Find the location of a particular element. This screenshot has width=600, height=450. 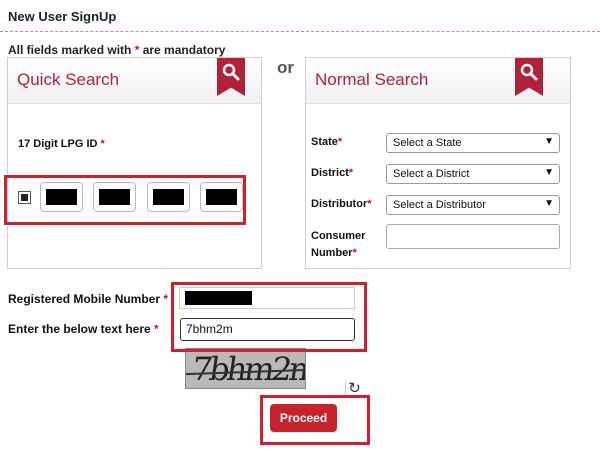

distributor-label: Distributor* is located at coordinates (341, 204).